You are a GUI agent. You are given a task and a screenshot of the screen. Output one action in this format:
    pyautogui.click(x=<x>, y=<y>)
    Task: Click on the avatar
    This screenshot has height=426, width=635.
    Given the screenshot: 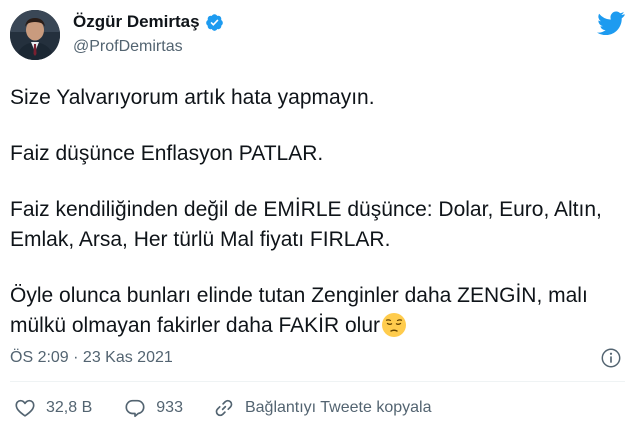 What is the action you would take?
    pyautogui.click(x=35, y=35)
    